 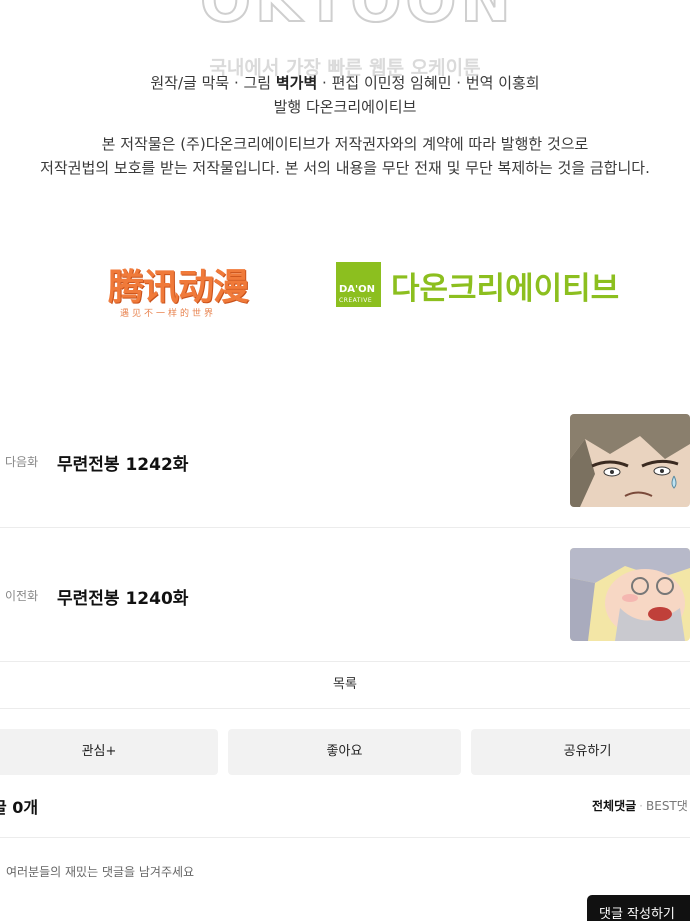 I want to click on previous-episode-thumbnail, so click(x=630, y=594).